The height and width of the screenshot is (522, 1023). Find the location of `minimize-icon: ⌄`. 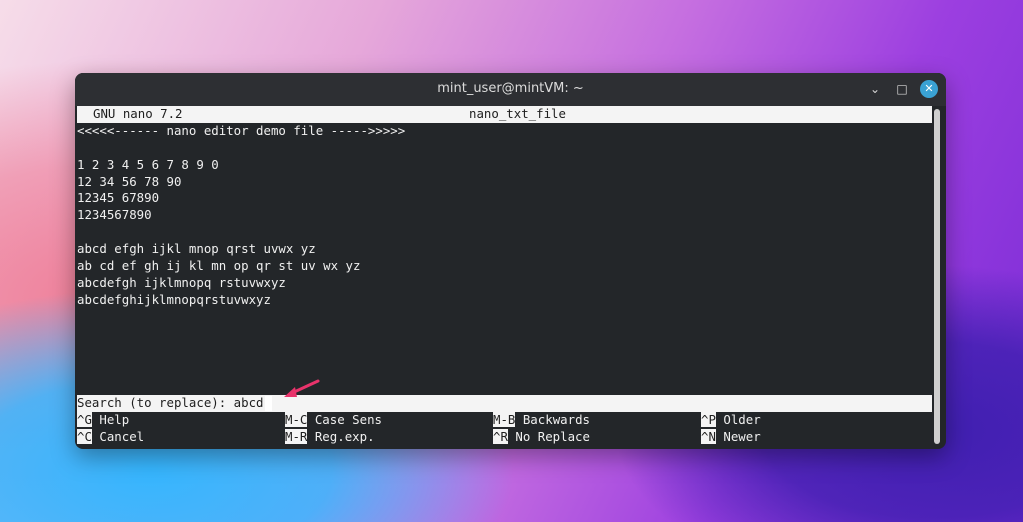

minimize-icon: ⌄ is located at coordinates (875, 89).